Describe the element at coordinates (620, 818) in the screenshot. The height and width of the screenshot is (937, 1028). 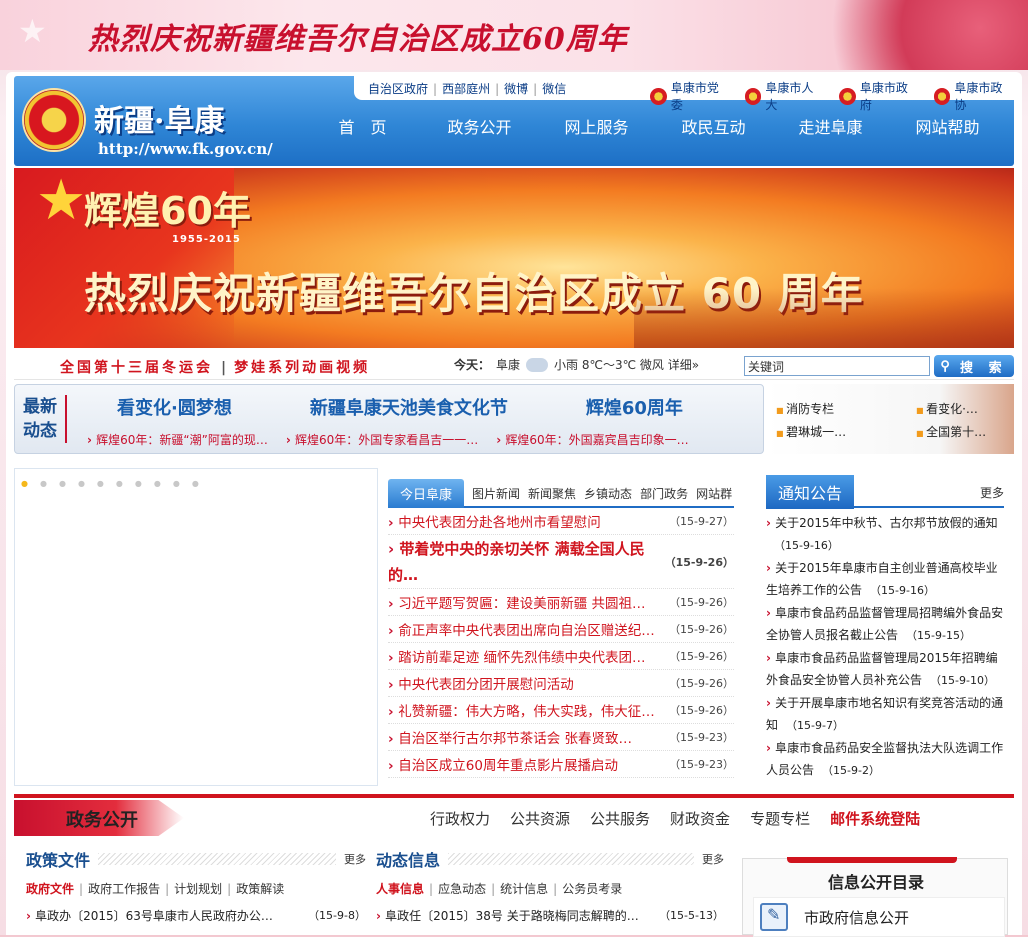
I see `zw-nav-public-service: 公共服务` at that location.